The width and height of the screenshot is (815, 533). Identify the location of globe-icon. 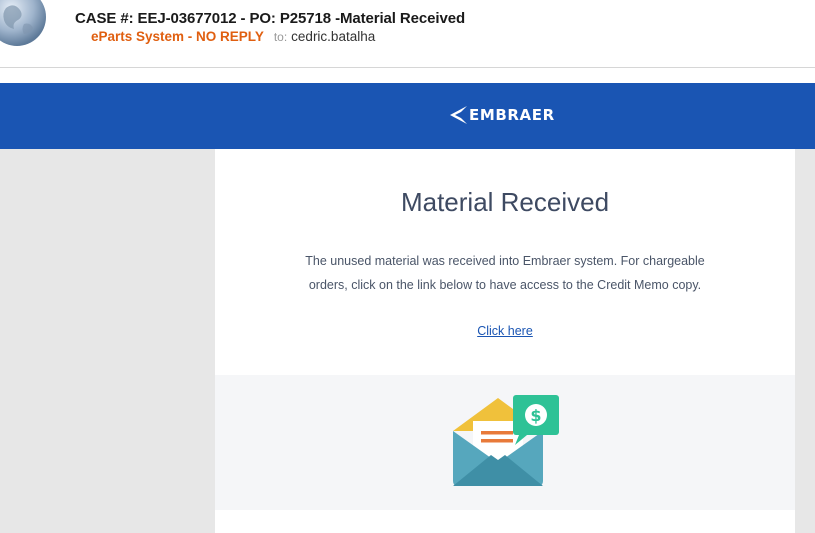
(23, 23).